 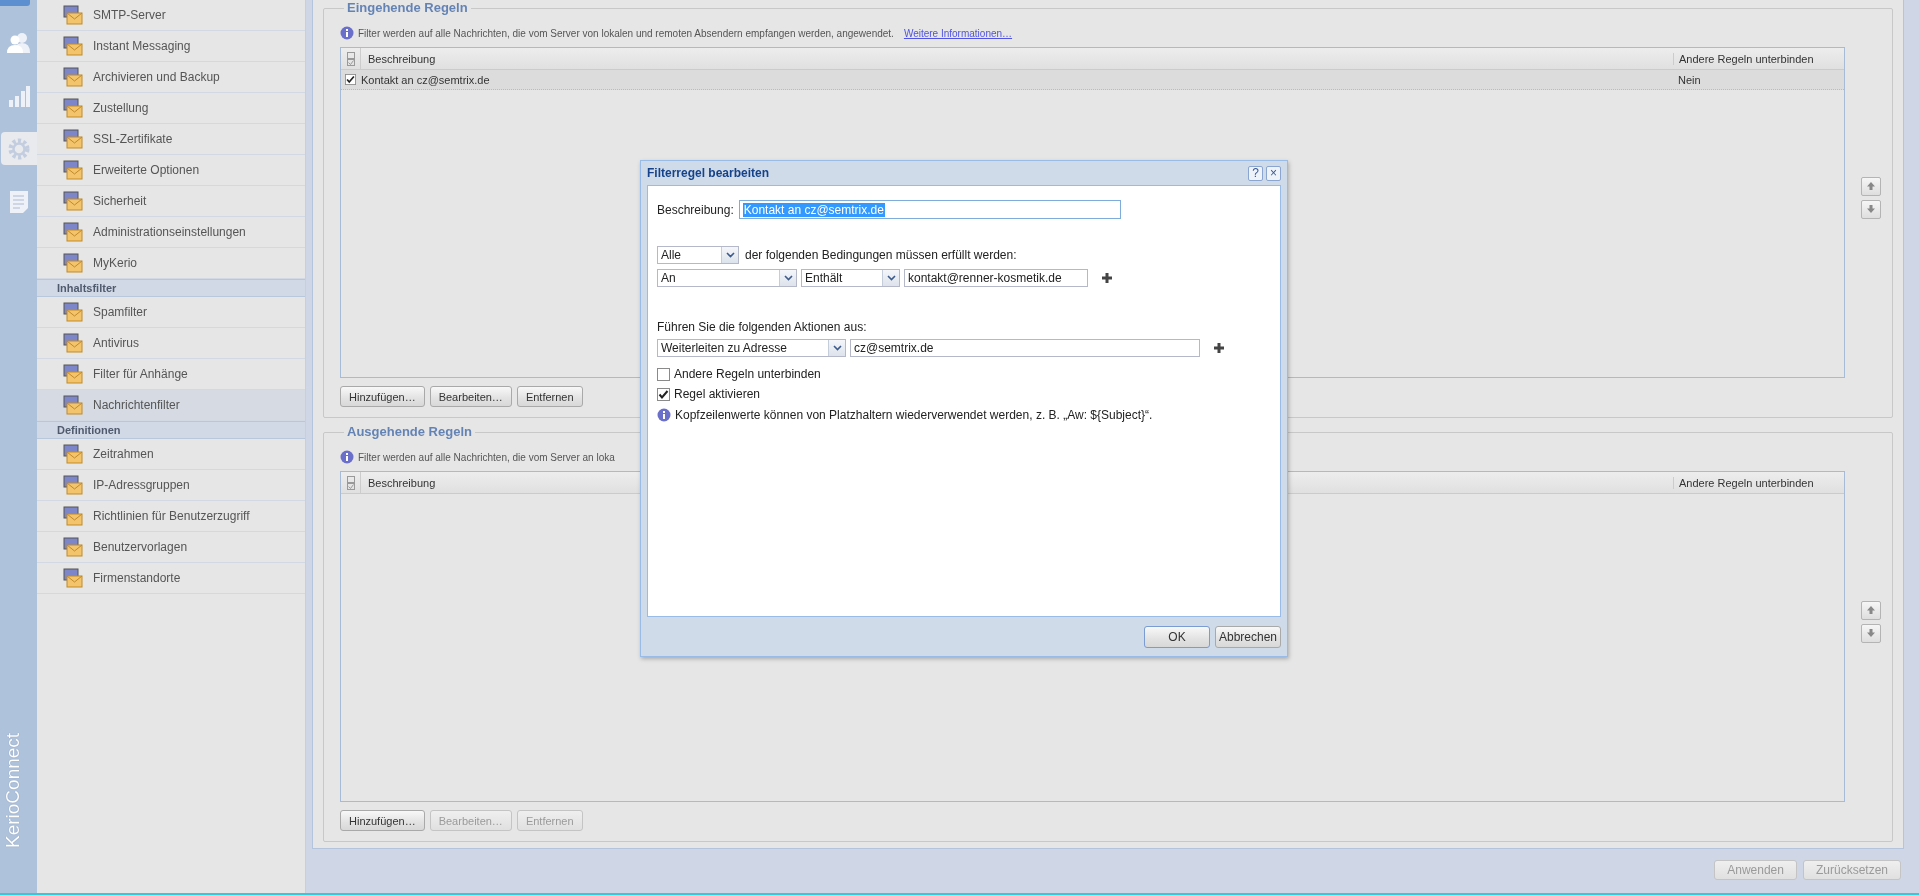 What do you see at coordinates (486, 457) in the screenshot?
I see `info-text: Filter werden auf alle Nachrichten, die vom Server an loka` at bounding box center [486, 457].